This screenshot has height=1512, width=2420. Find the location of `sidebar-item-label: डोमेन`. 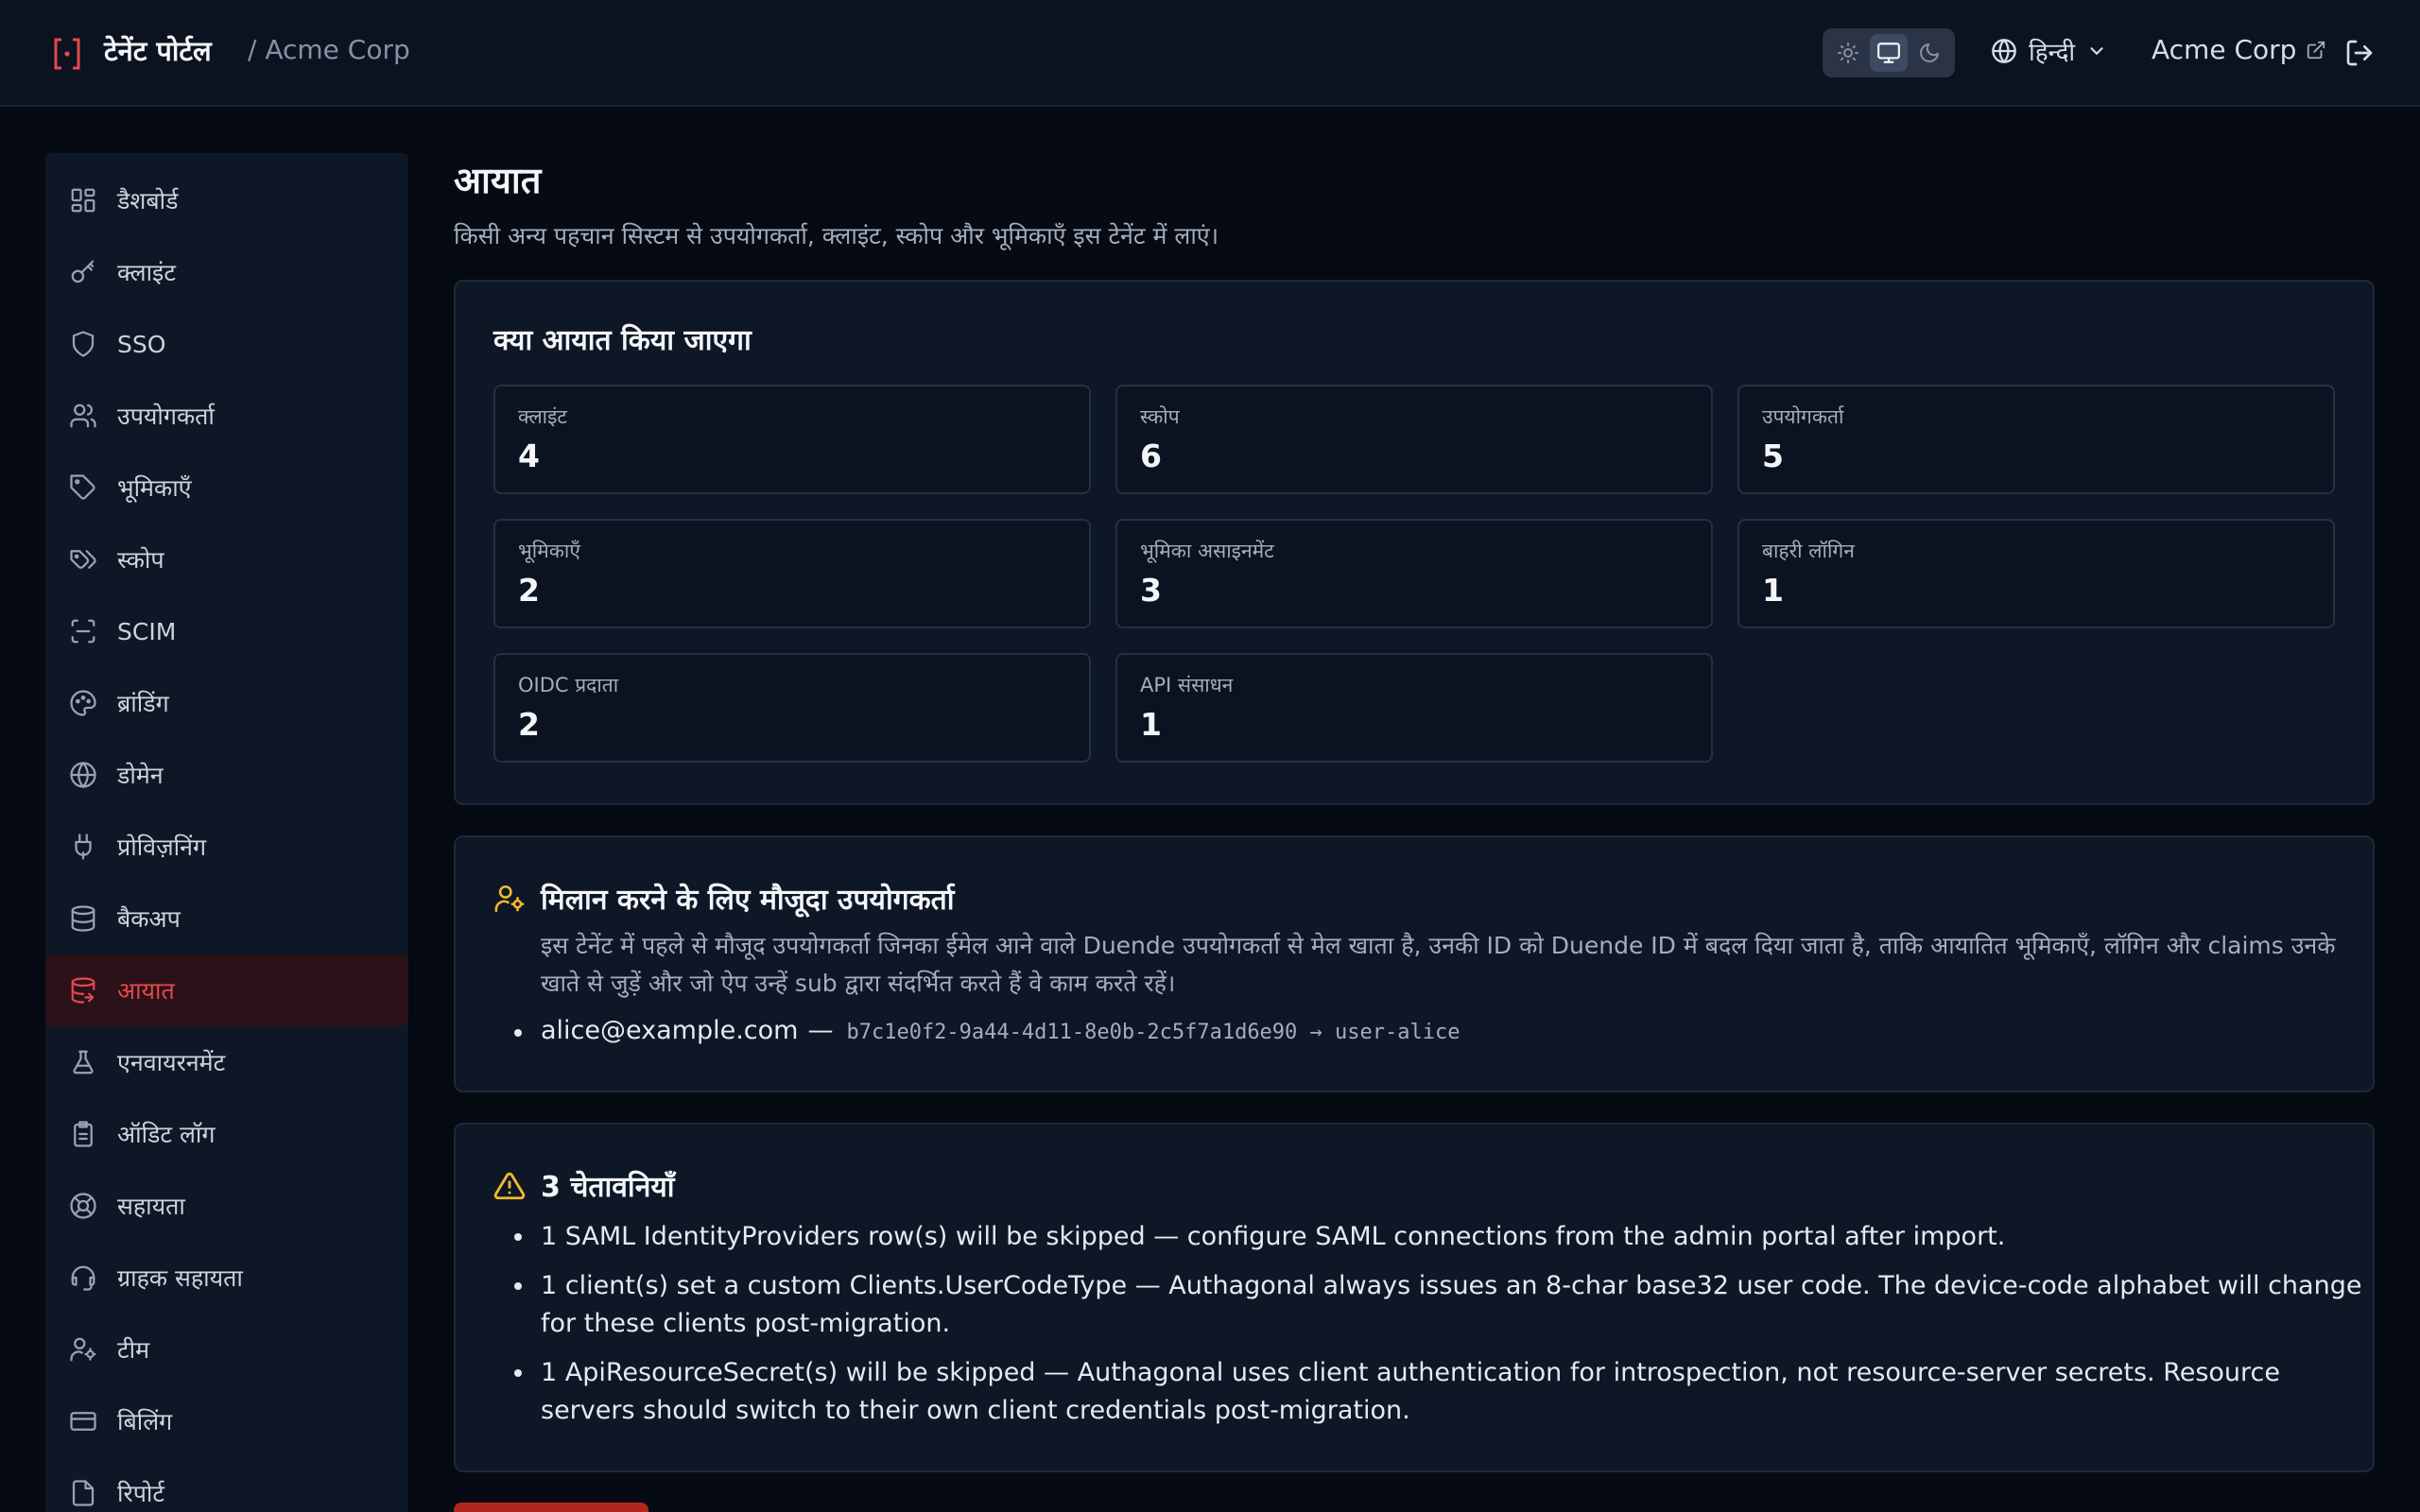

sidebar-item-label: डोमेन is located at coordinates (140, 775).